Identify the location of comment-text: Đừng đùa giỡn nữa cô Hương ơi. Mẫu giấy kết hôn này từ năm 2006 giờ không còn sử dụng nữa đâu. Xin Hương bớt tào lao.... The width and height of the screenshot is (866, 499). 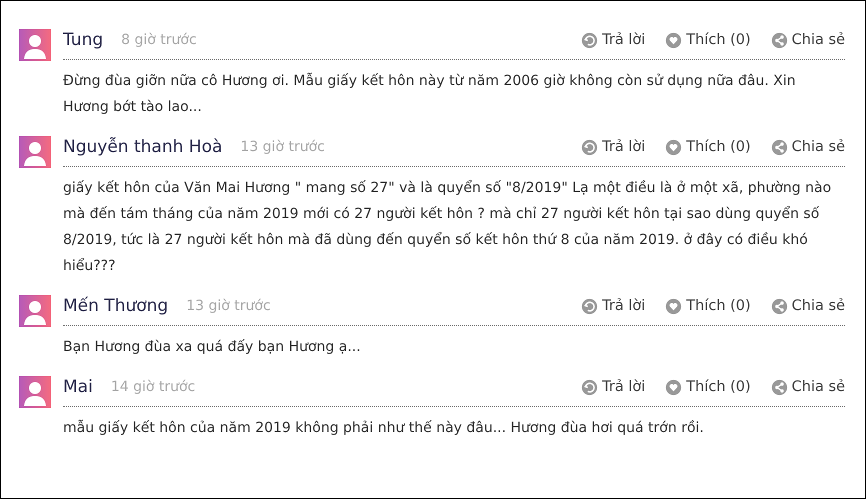
(430, 94).